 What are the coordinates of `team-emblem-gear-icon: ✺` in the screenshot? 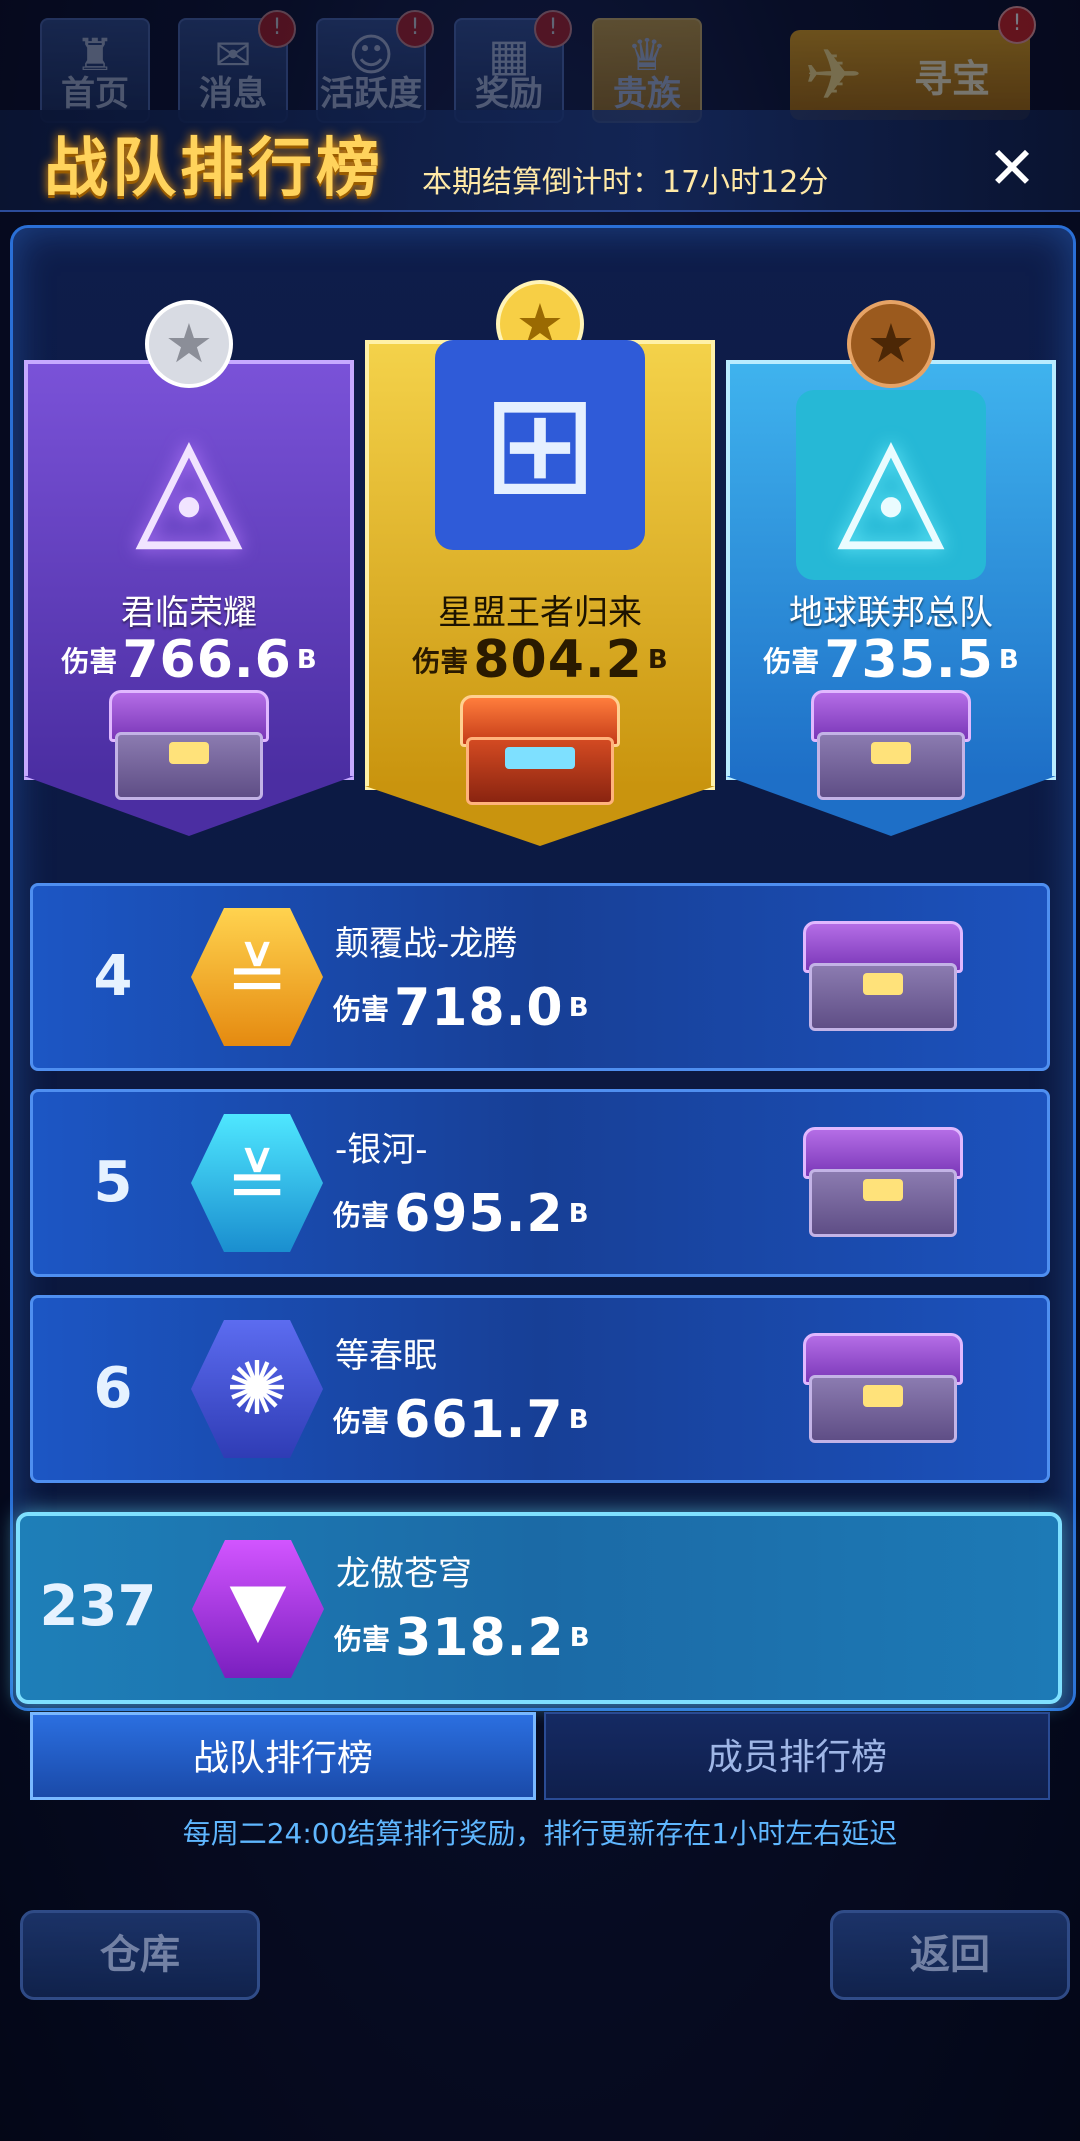 It's located at (257, 1389).